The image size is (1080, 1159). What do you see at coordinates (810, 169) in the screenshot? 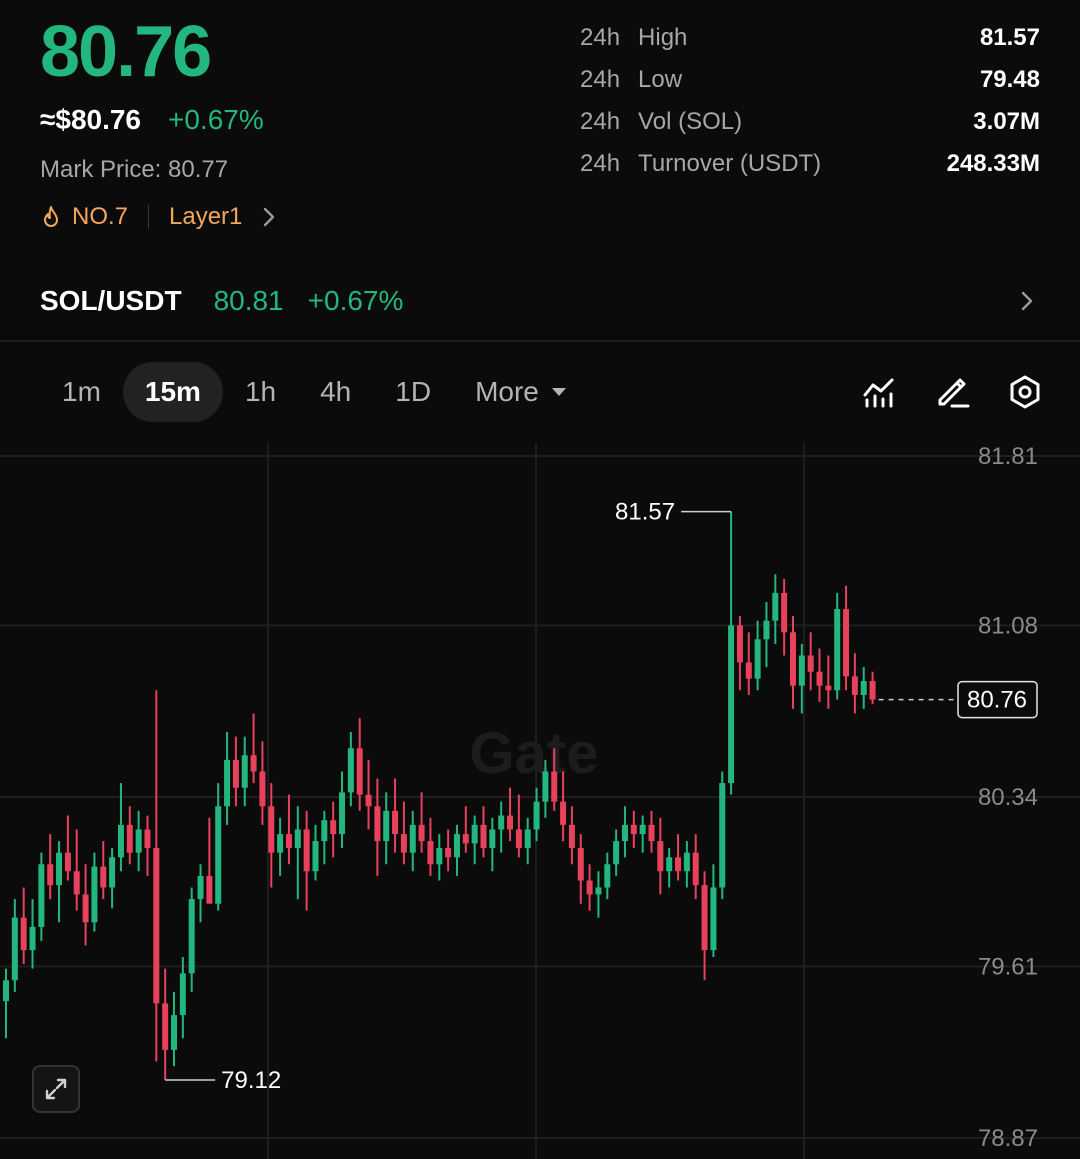
I see `stat-row-turnover: 24h Turnover (USDT) 248.33M` at bounding box center [810, 169].